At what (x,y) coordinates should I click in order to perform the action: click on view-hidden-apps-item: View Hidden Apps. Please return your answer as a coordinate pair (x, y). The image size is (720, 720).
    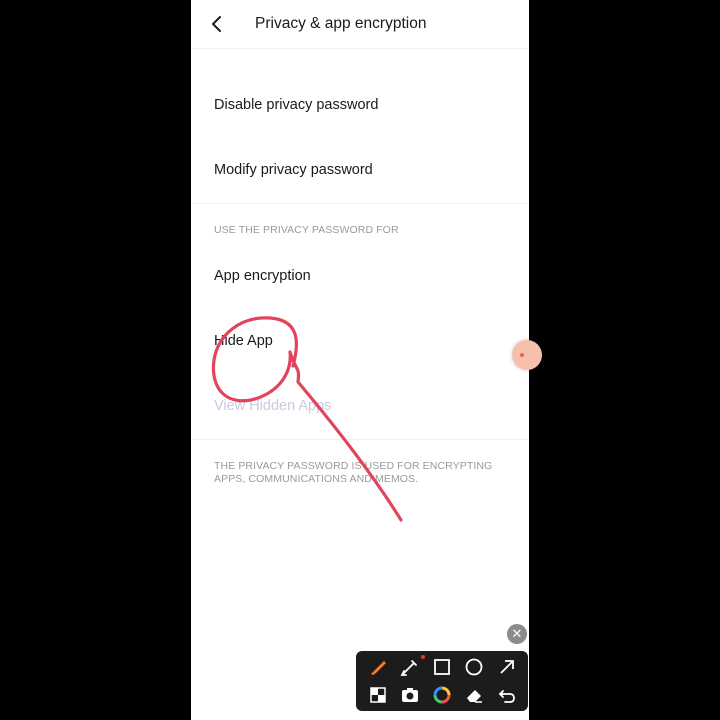
    Looking at the image, I should click on (273, 406).